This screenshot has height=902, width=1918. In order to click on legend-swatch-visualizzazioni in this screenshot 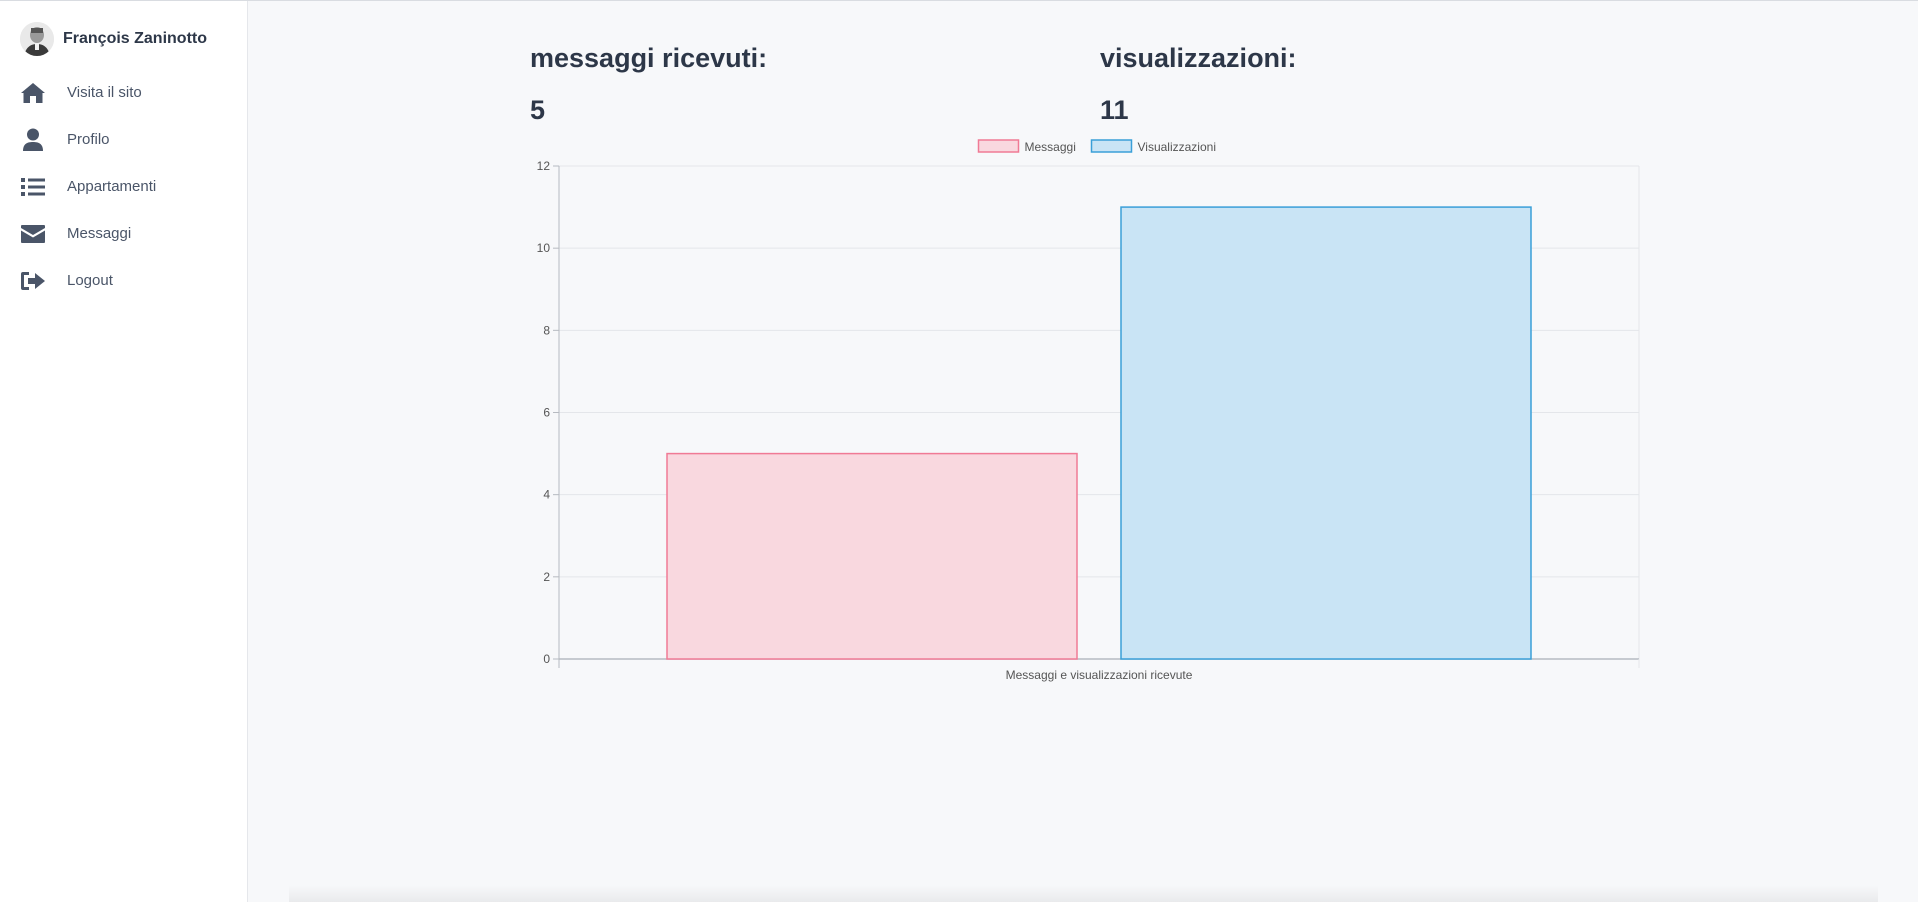, I will do `click(1111, 146)`.